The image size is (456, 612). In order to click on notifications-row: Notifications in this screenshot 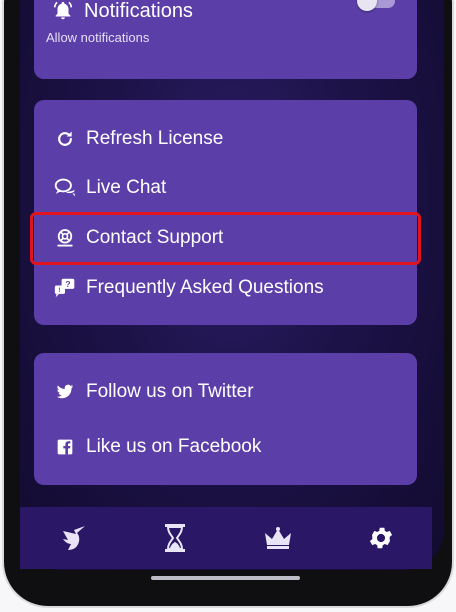, I will do `click(122, 11)`.